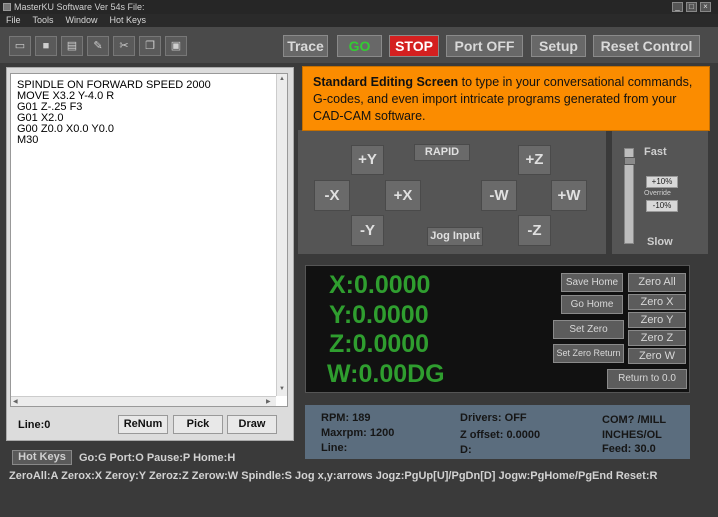  Describe the element at coordinates (657, 302) in the screenshot. I see `zero-x-button: Zero X` at that location.